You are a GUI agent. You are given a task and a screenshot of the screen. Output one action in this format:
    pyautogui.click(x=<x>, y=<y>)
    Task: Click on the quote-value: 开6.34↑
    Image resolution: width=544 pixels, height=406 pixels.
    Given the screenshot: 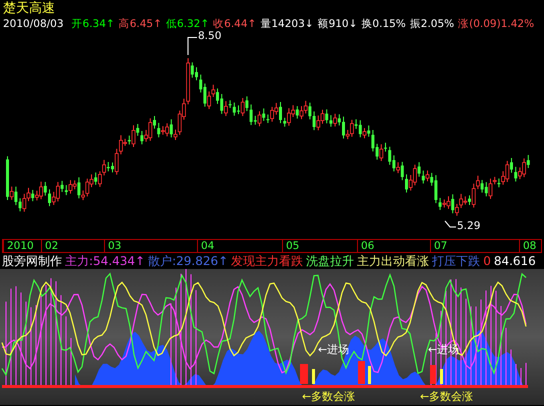 What is the action you would take?
    pyautogui.click(x=93, y=24)
    